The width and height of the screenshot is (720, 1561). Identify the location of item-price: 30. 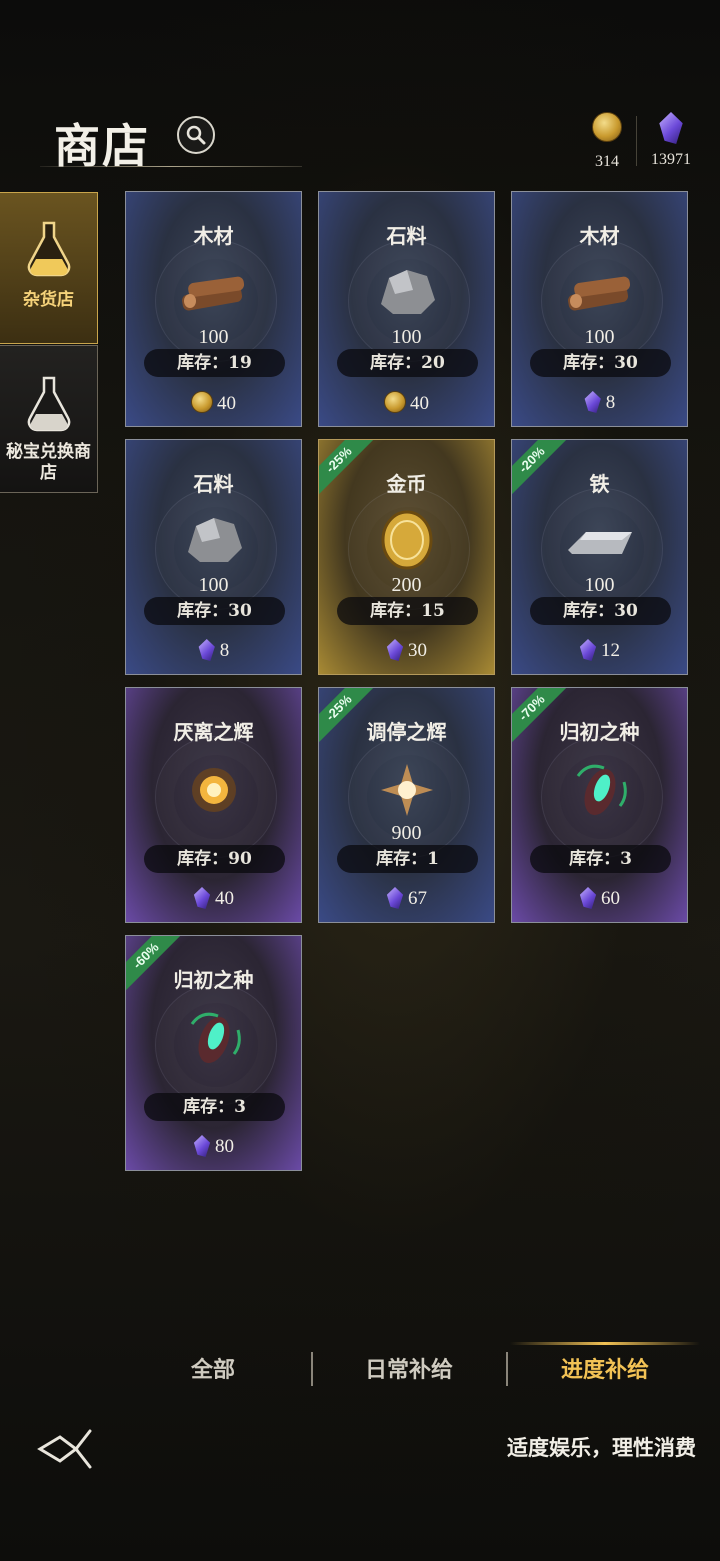
(406, 650).